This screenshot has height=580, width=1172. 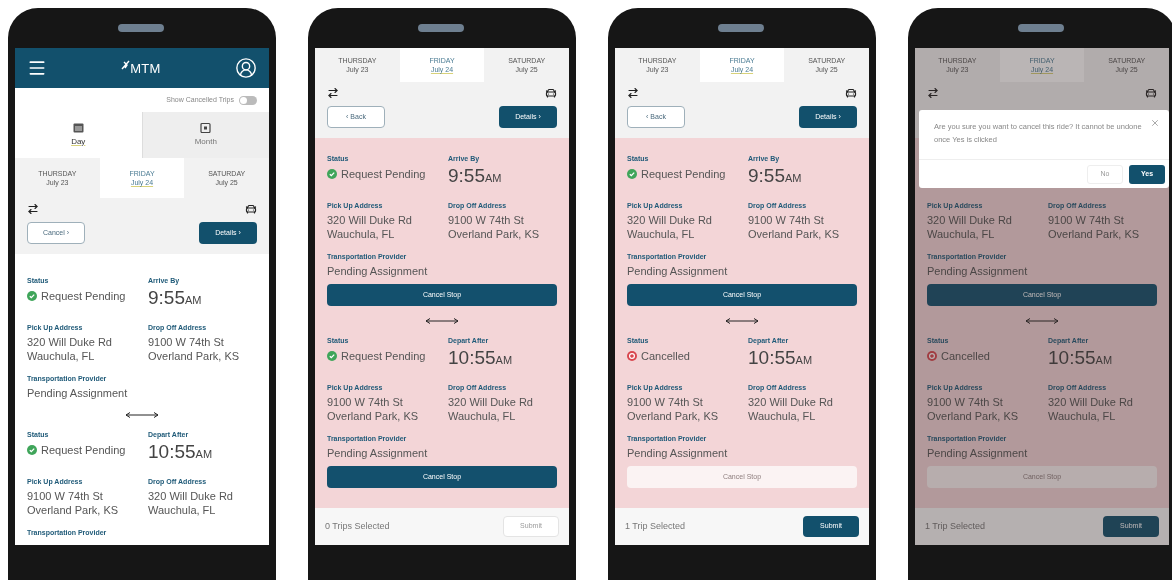 What do you see at coordinates (37, 68) in the screenshot?
I see `menu-icon` at bounding box center [37, 68].